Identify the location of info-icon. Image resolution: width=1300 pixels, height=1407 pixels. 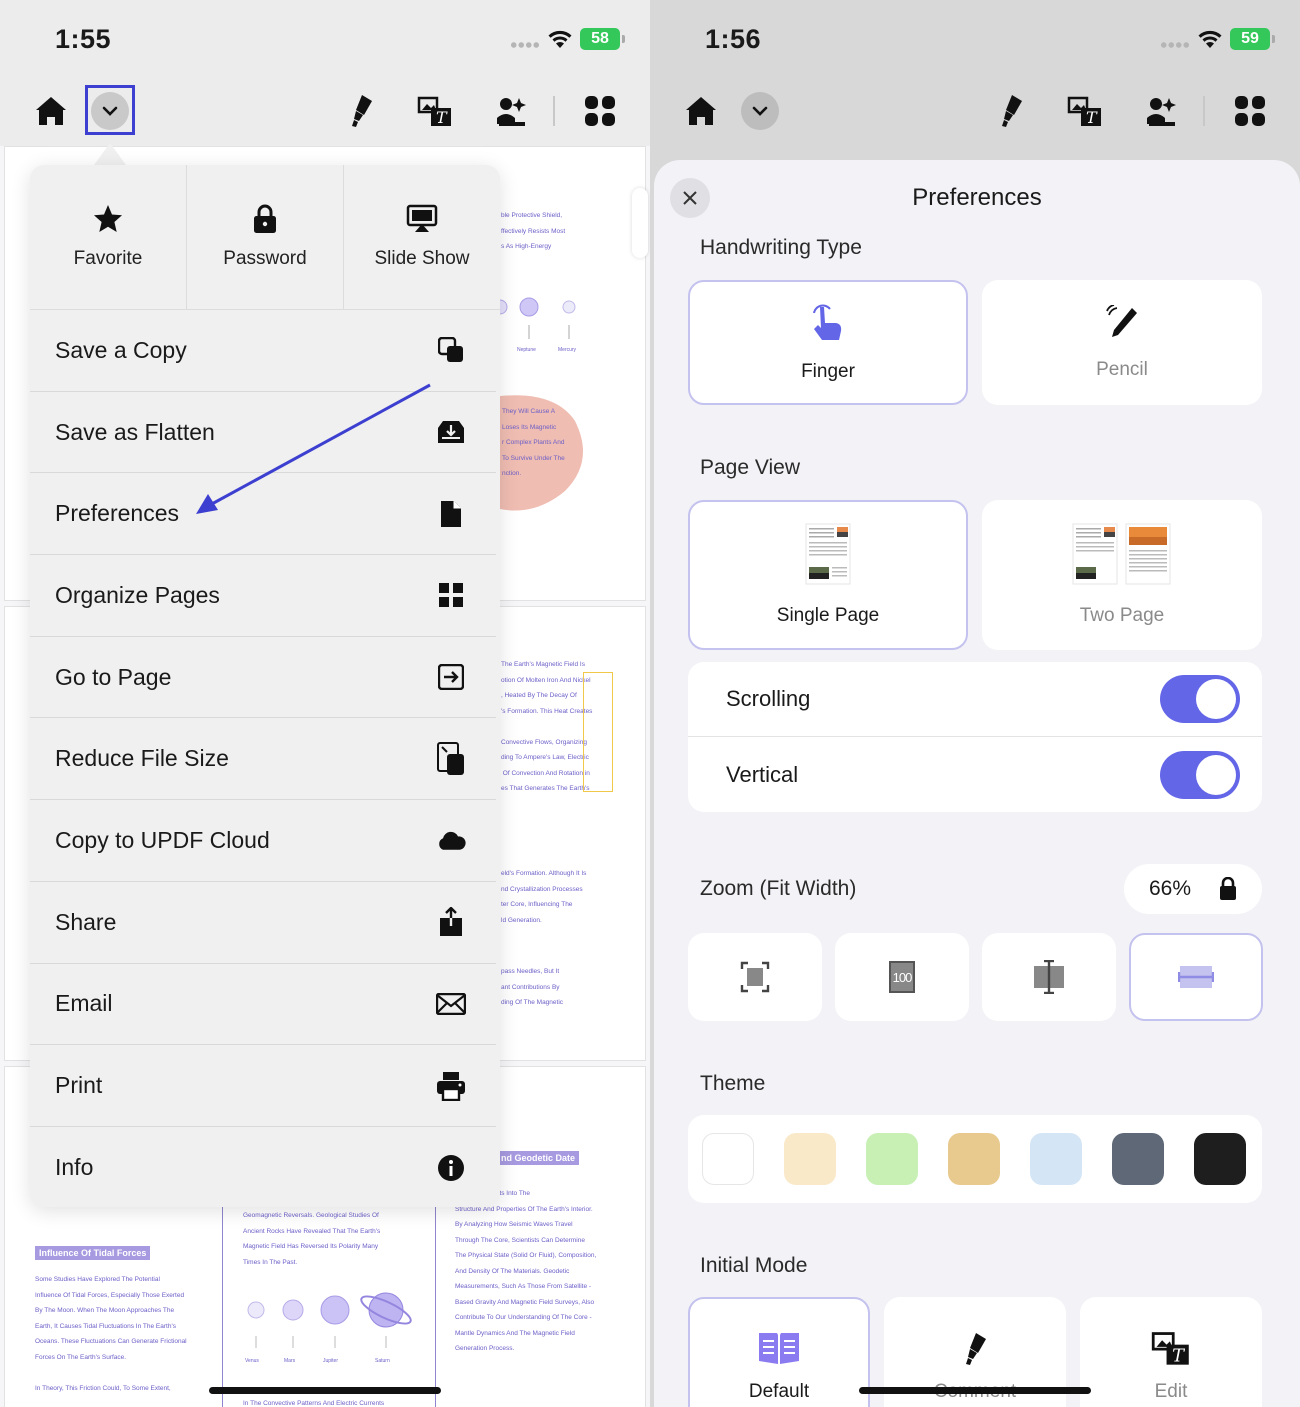
(451, 1168).